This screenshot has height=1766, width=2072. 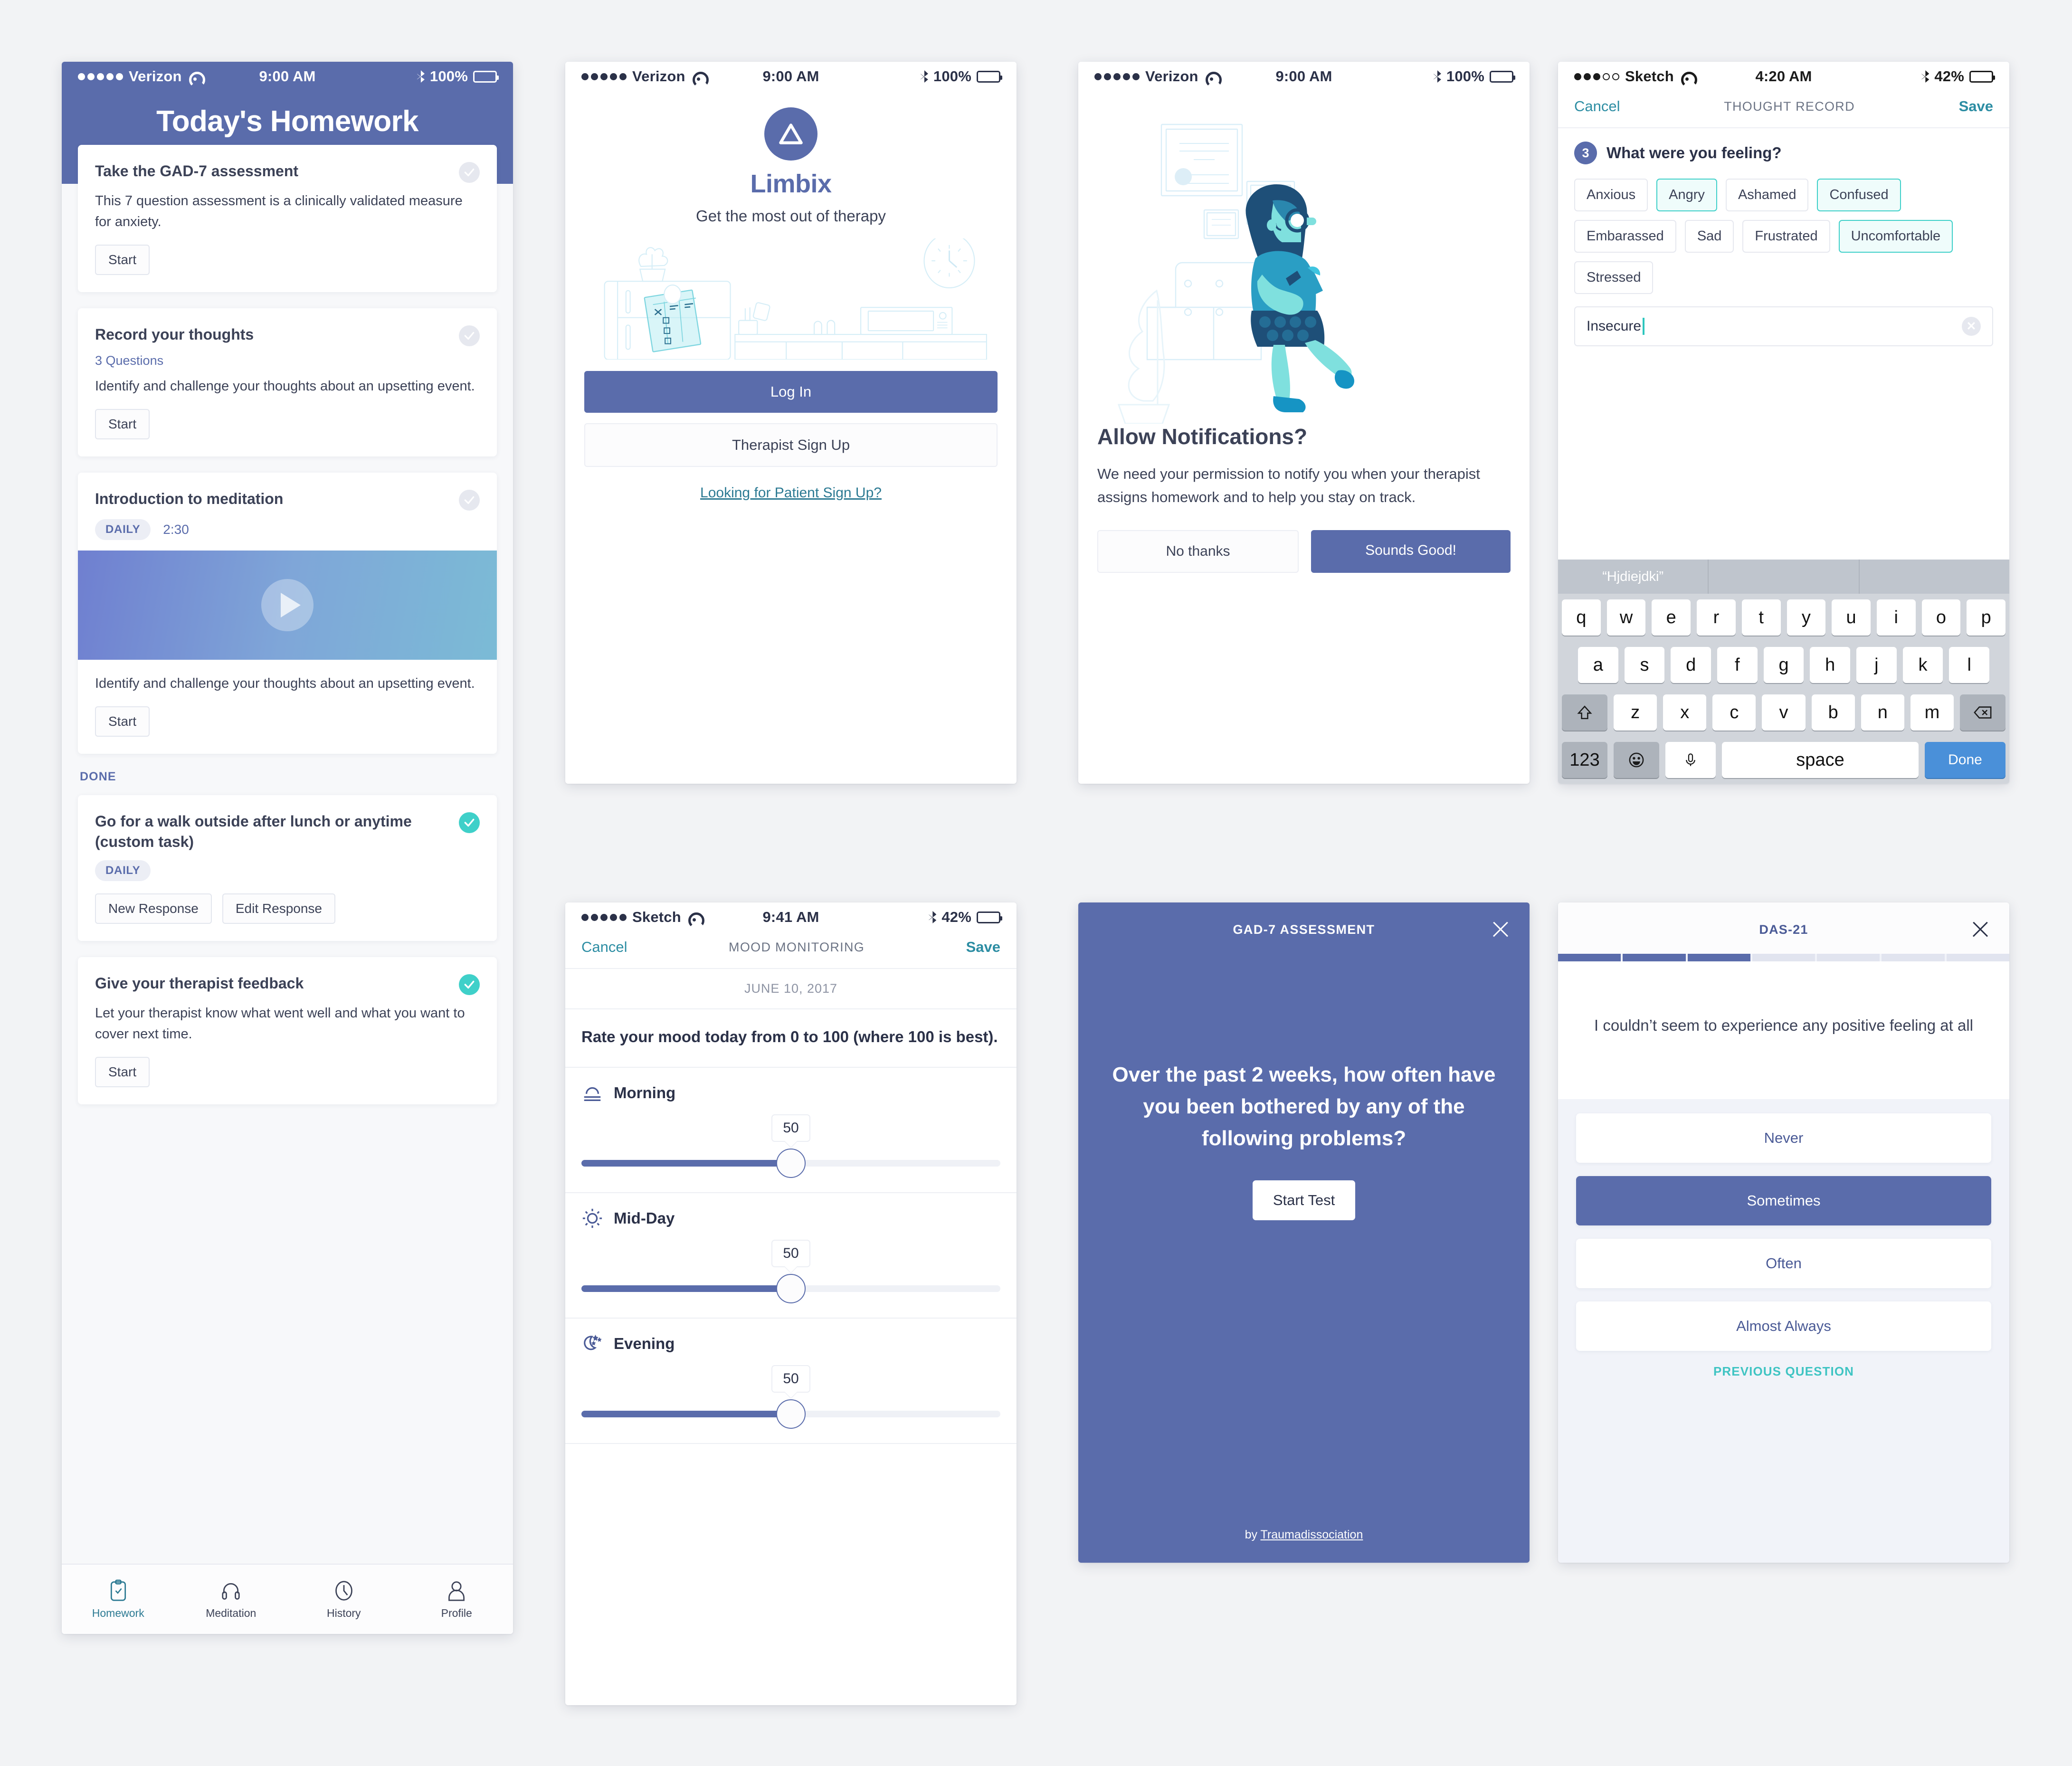 I want to click on prediction-bar: “Hjdiejdki”, so click(x=1783, y=577).